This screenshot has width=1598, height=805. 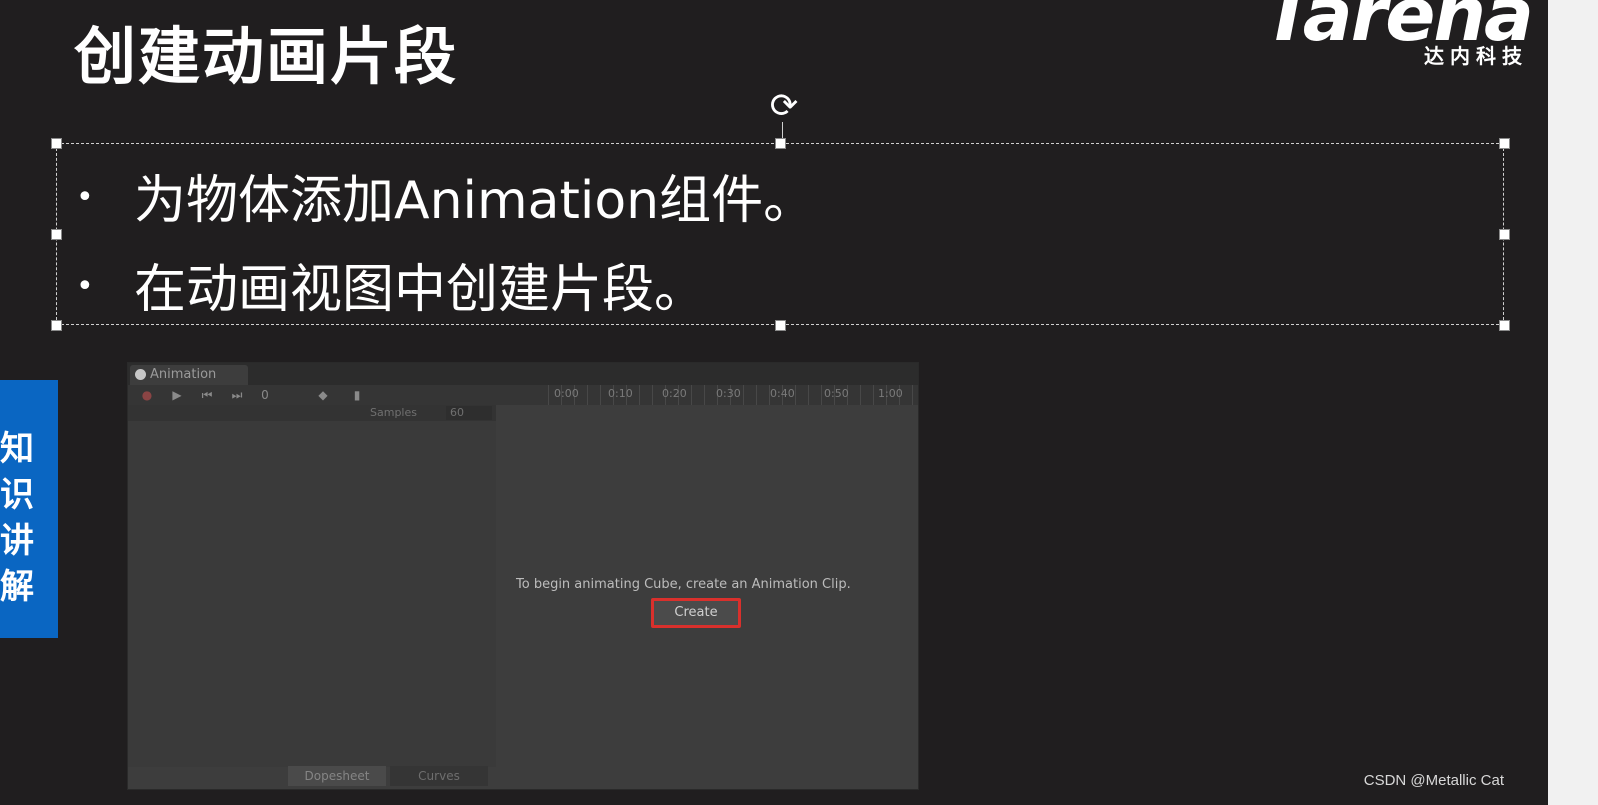 What do you see at coordinates (523, 374) in the screenshot?
I see `animation-tabbar: Animation` at bounding box center [523, 374].